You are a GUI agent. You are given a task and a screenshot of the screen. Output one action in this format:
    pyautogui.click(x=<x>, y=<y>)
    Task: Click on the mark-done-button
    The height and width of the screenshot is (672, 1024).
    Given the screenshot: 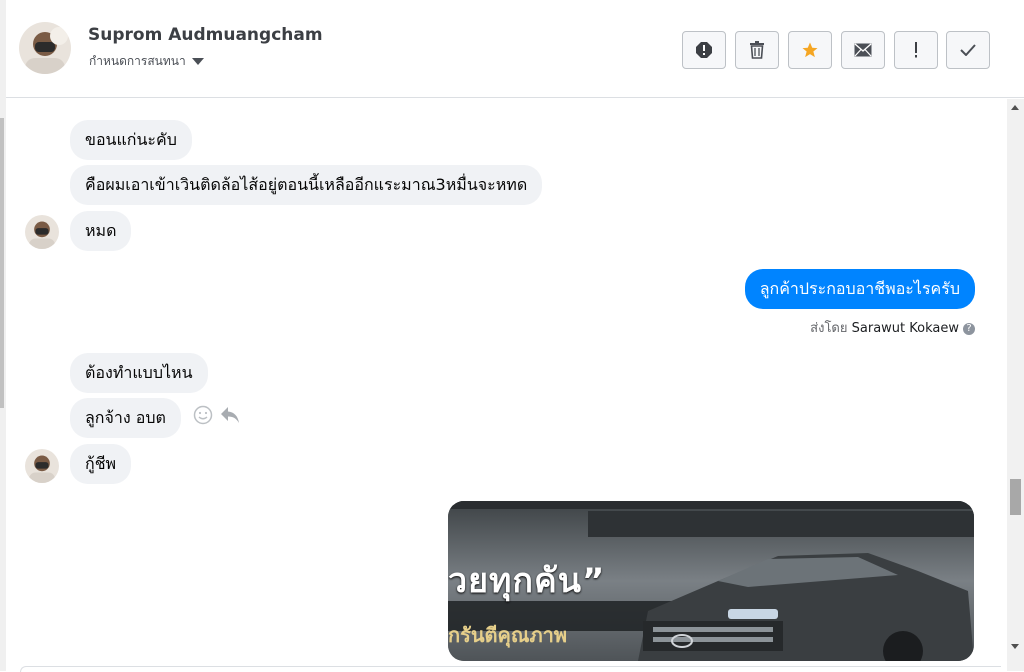 What is the action you would take?
    pyautogui.click(x=968, y=50)
    